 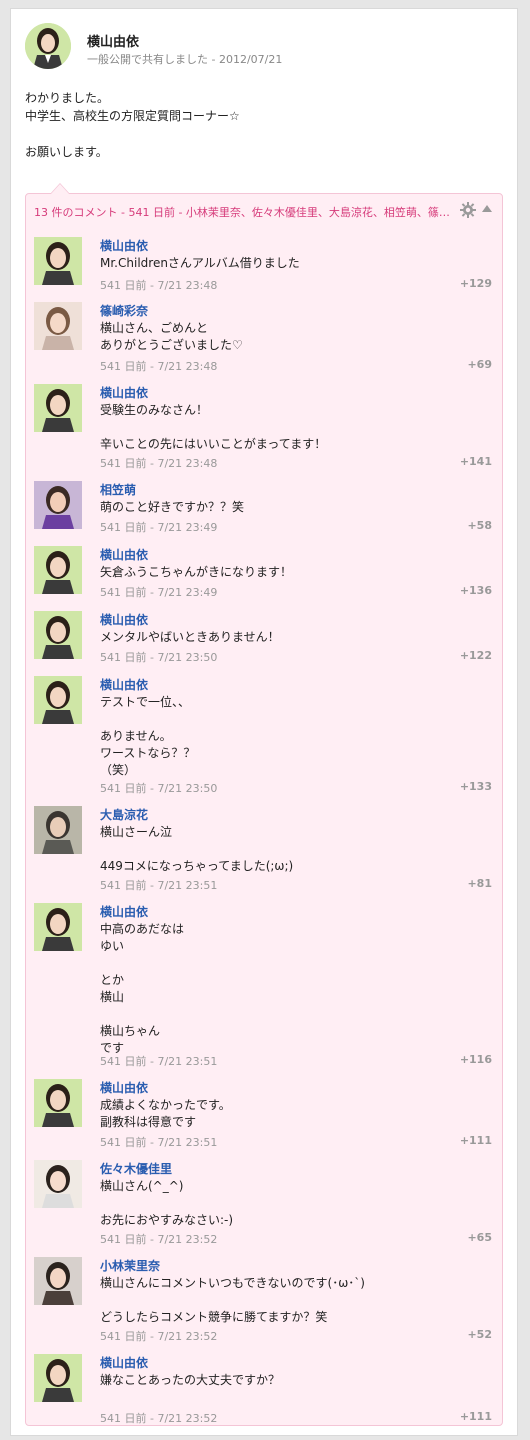 What do you see at coordinates (185, 59) in the screenshot?
I see `post-share-meta: 一般公開で共有しました - 2012/07/21` at bounding box center [185, 59].